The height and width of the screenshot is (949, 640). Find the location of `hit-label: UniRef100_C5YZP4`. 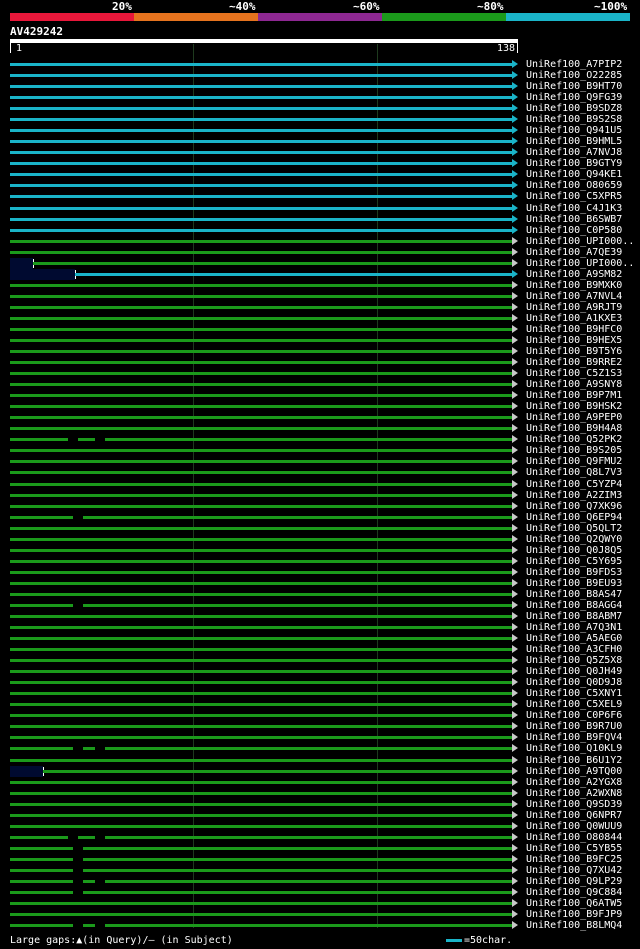

hit-label: UniRef100_C5YZP4 is located at coordinates (574, 484).